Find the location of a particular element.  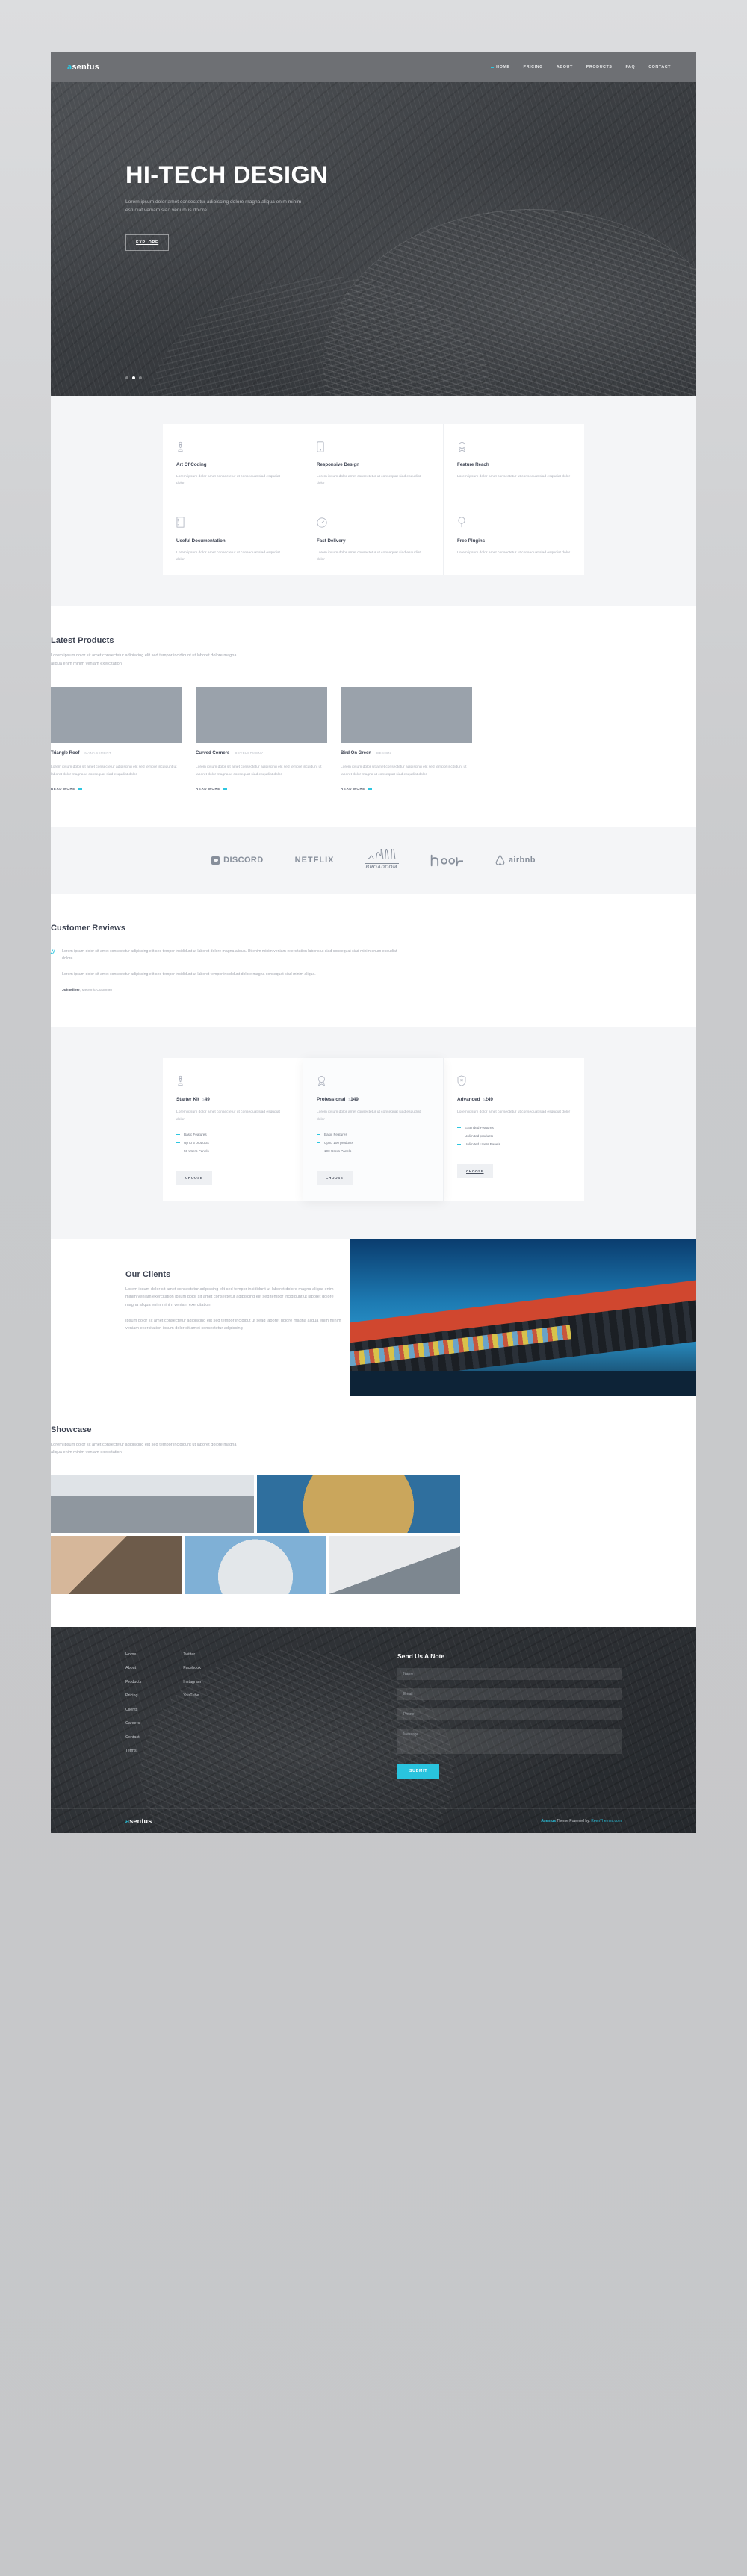

copyright-link: KeenThemes.com is located at coordinates (606, 1821).